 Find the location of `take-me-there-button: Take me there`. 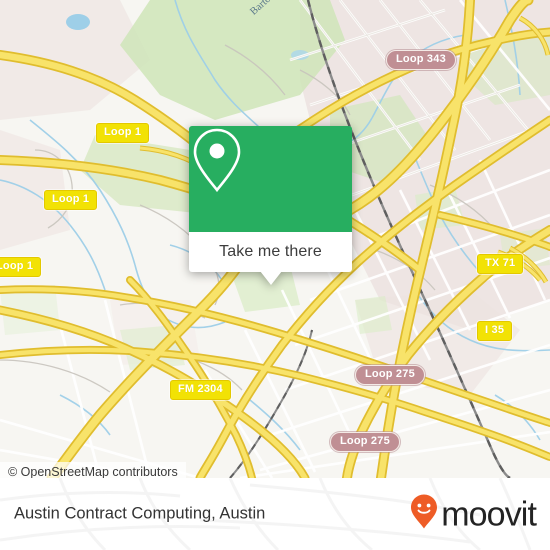

take-me-there-button: Take me there is located at coordinates (270, 258).